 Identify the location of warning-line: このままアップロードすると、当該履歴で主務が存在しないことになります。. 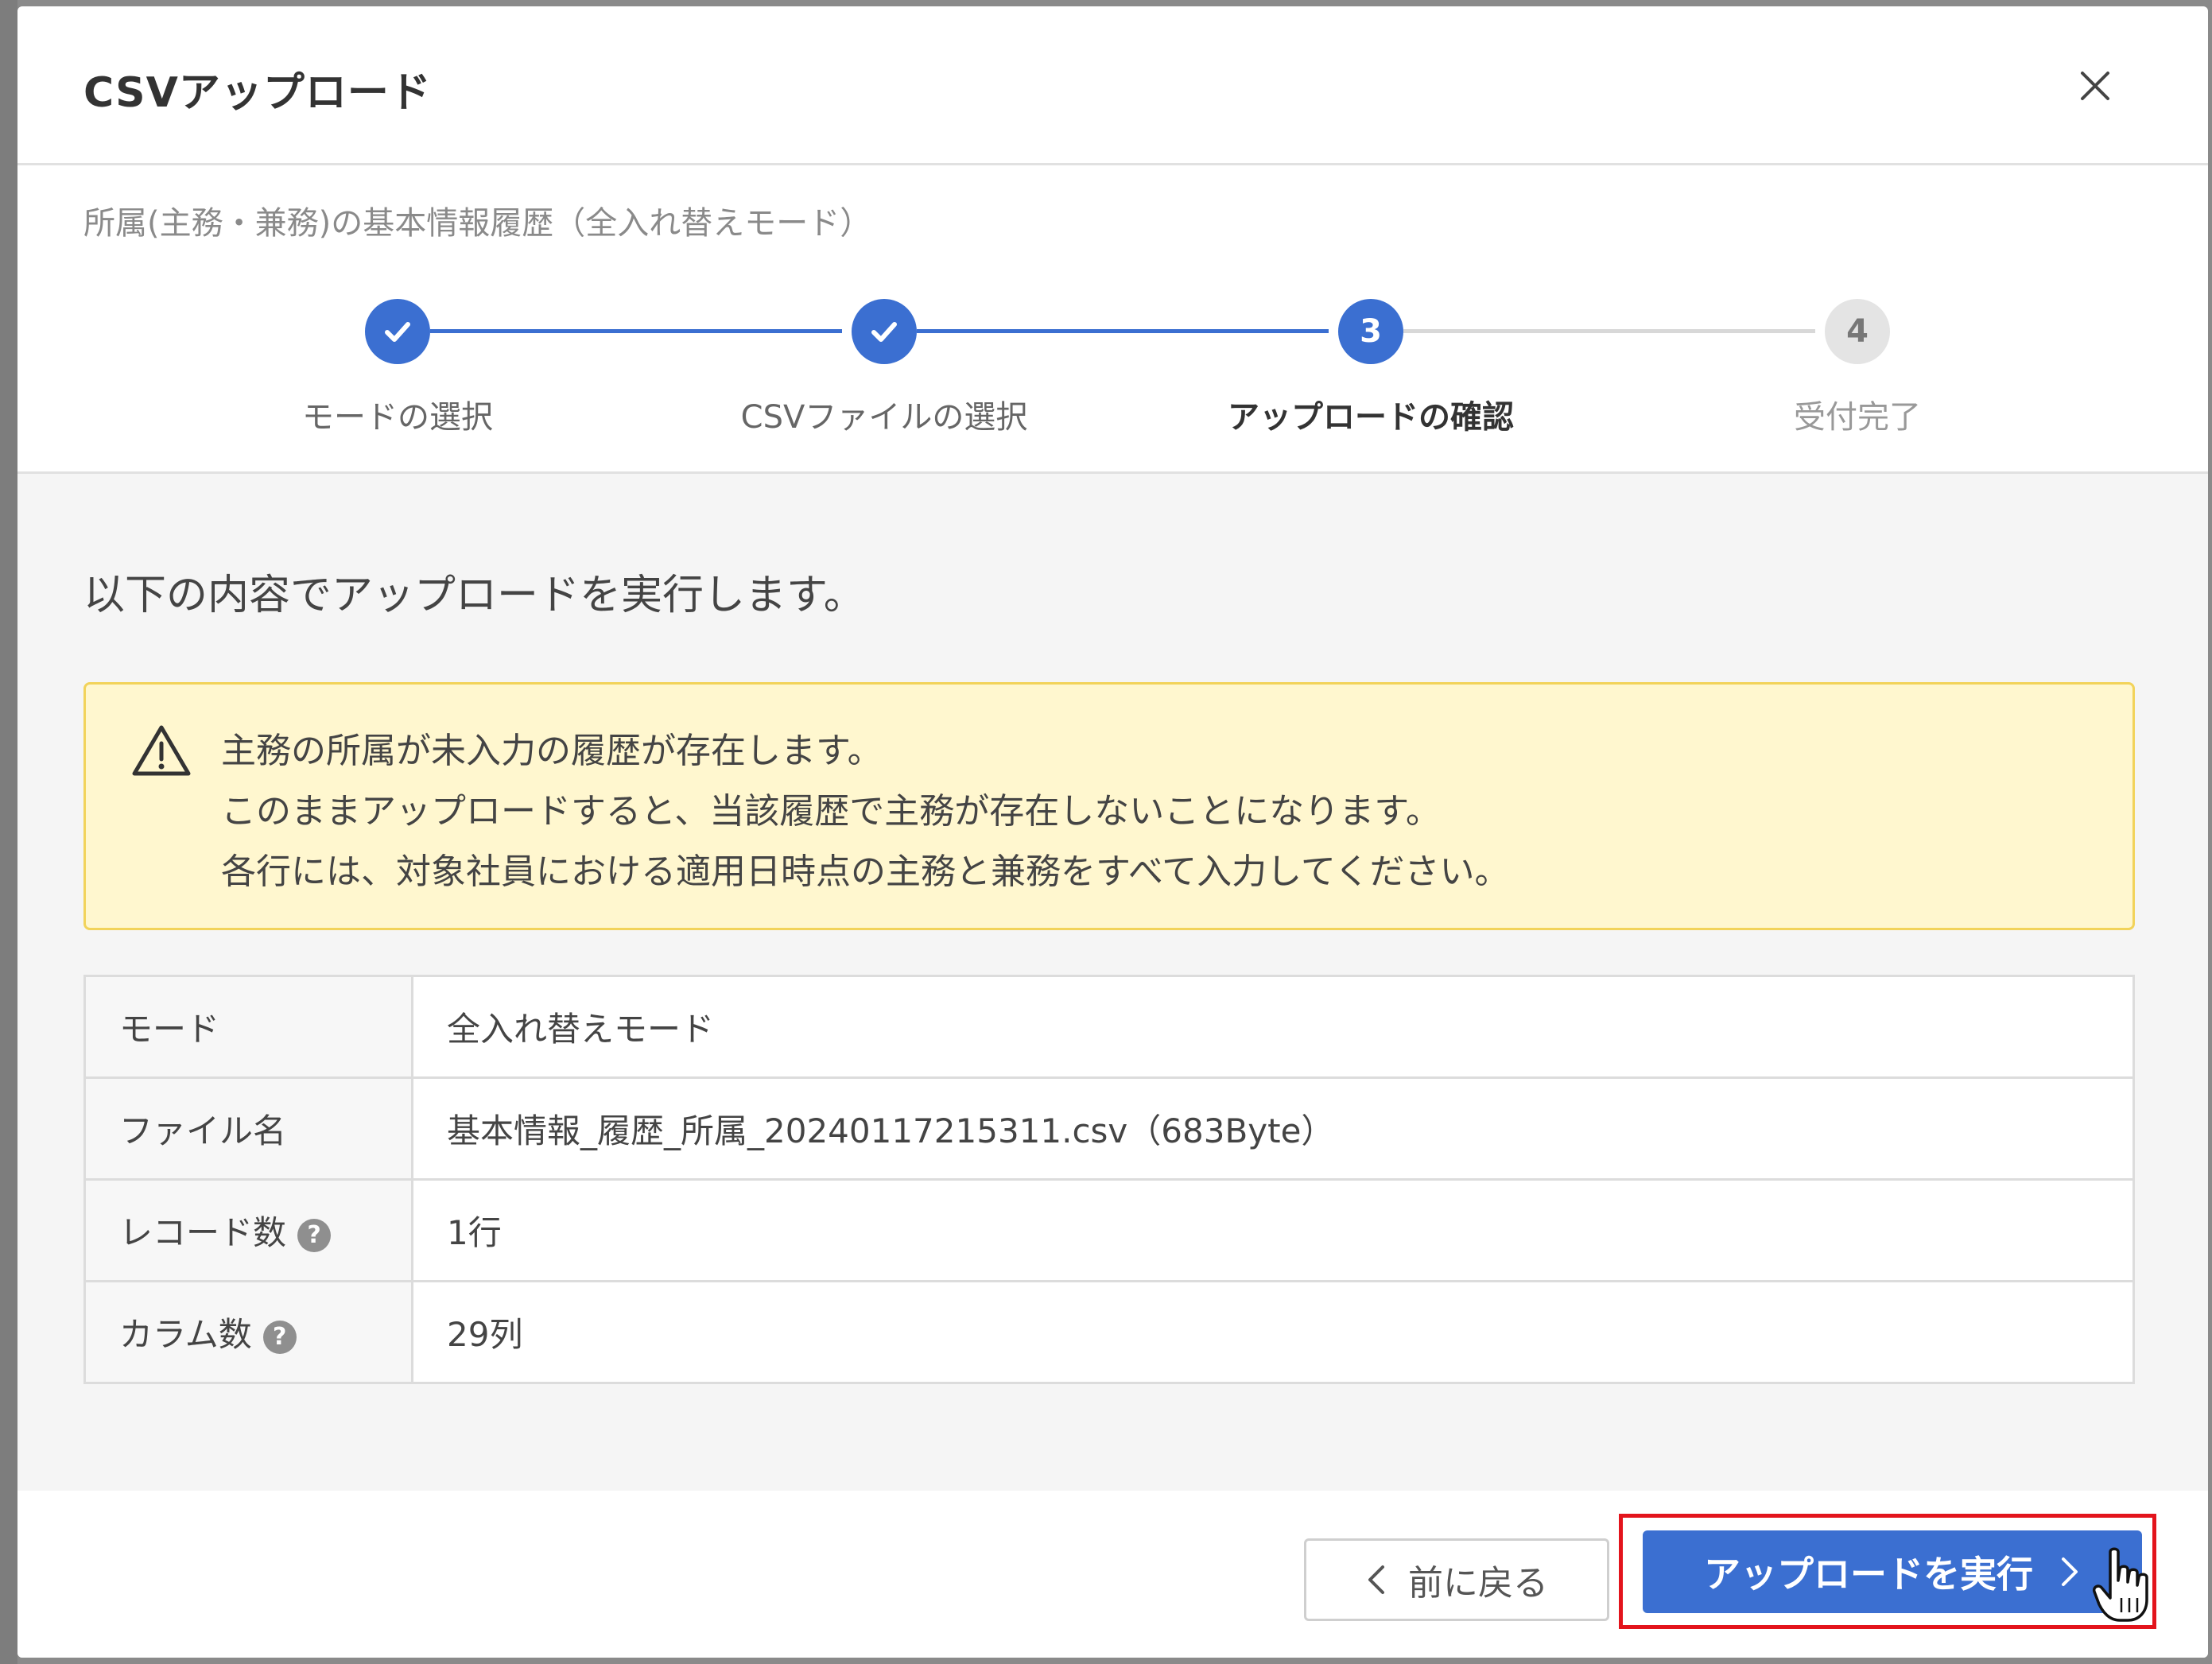
(831, 811).